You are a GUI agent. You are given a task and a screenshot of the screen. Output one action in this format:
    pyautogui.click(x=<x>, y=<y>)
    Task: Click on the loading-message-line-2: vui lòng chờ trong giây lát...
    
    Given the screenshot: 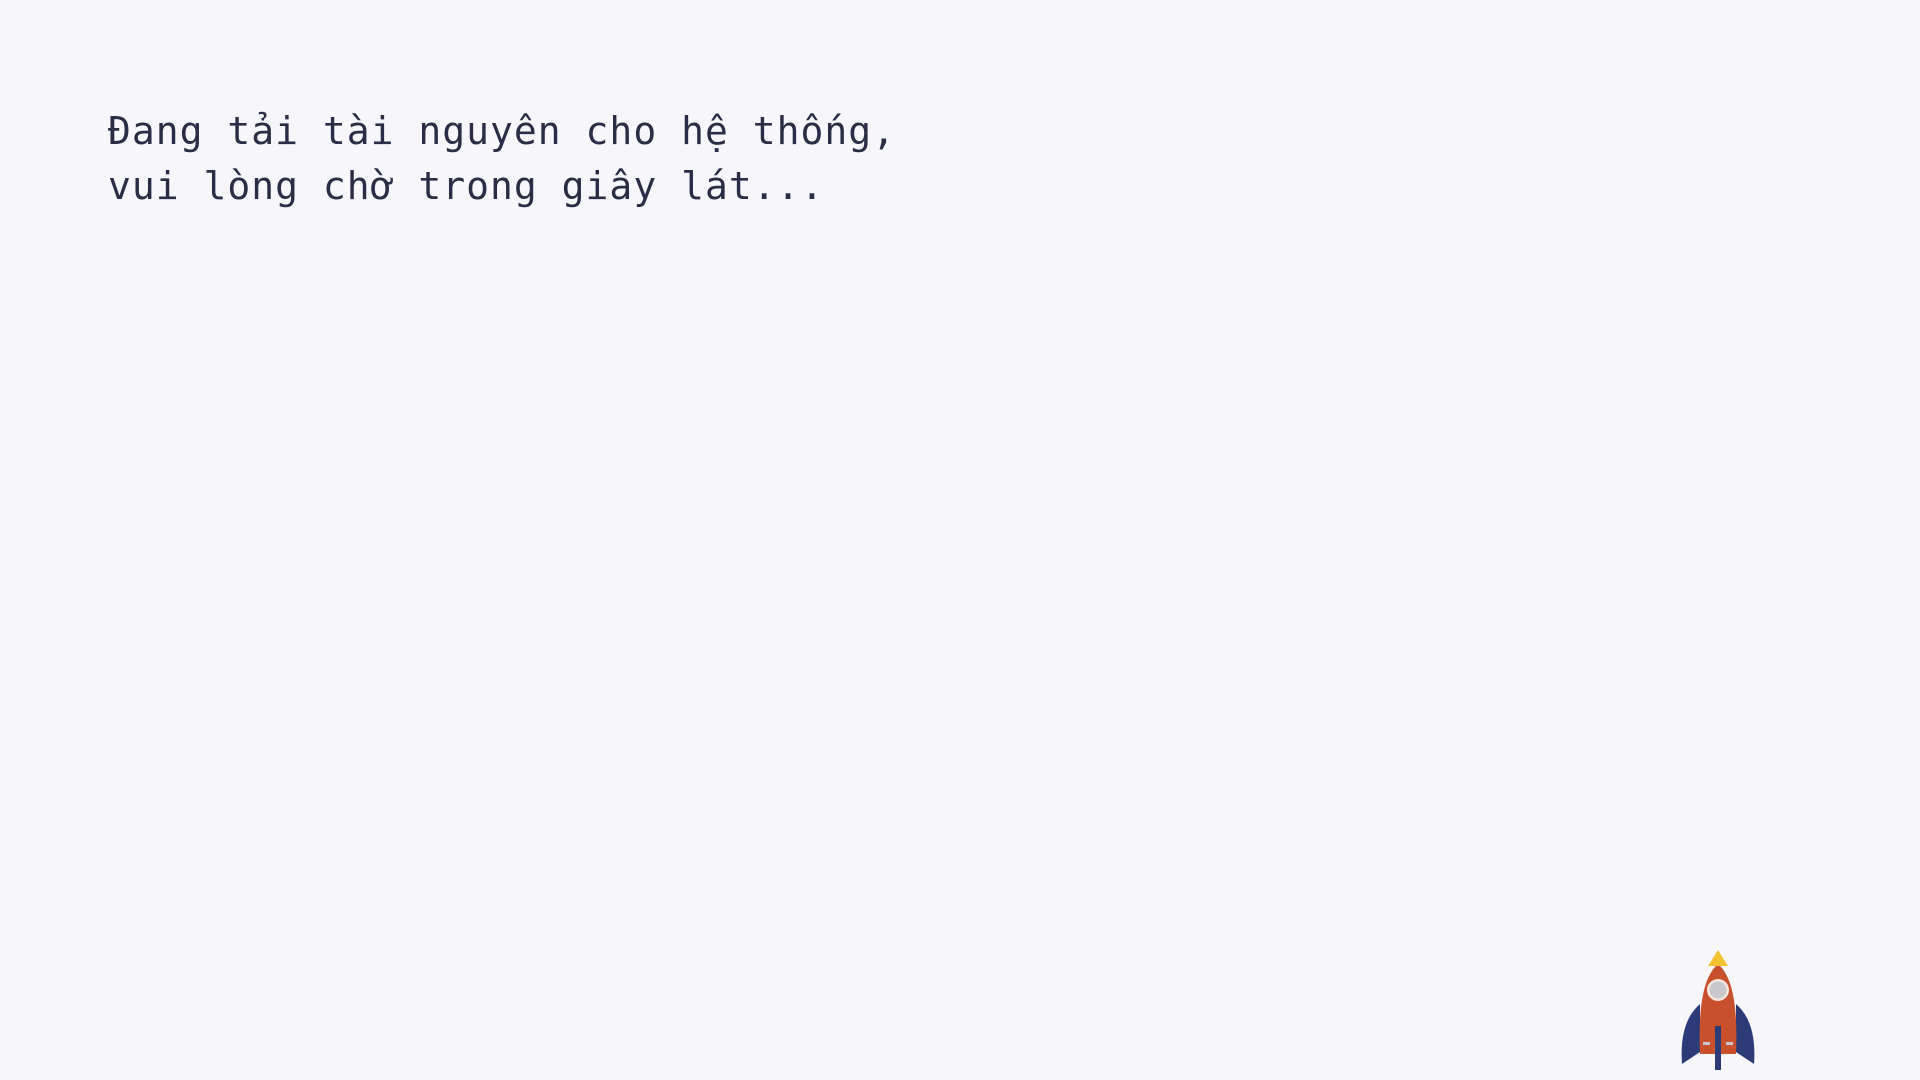 What is the action you would take?
    pyautogui.click(x=466, y=186)
    